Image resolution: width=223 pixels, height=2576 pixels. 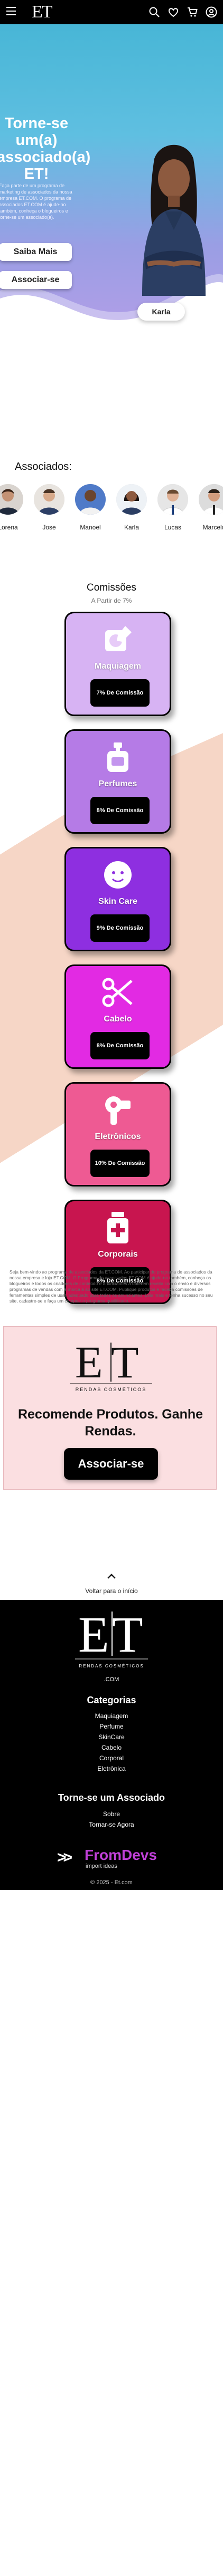 I want to click on top-header: ET, so click(x=111, y=12).